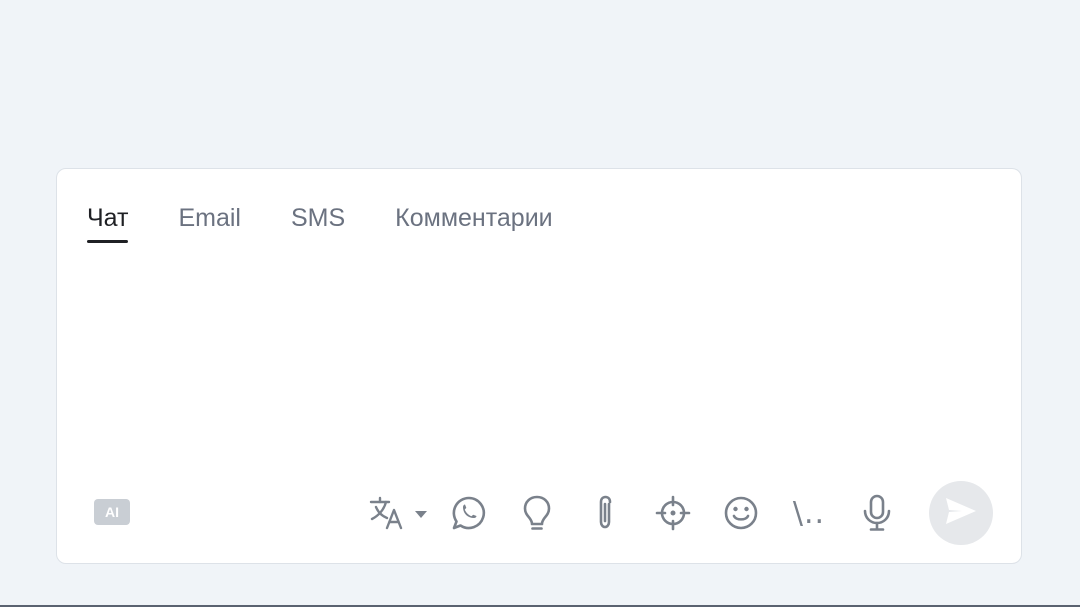 This screenshot has width=1080, height=607. I want to click on commands-icon: \.., so click(809, 513).